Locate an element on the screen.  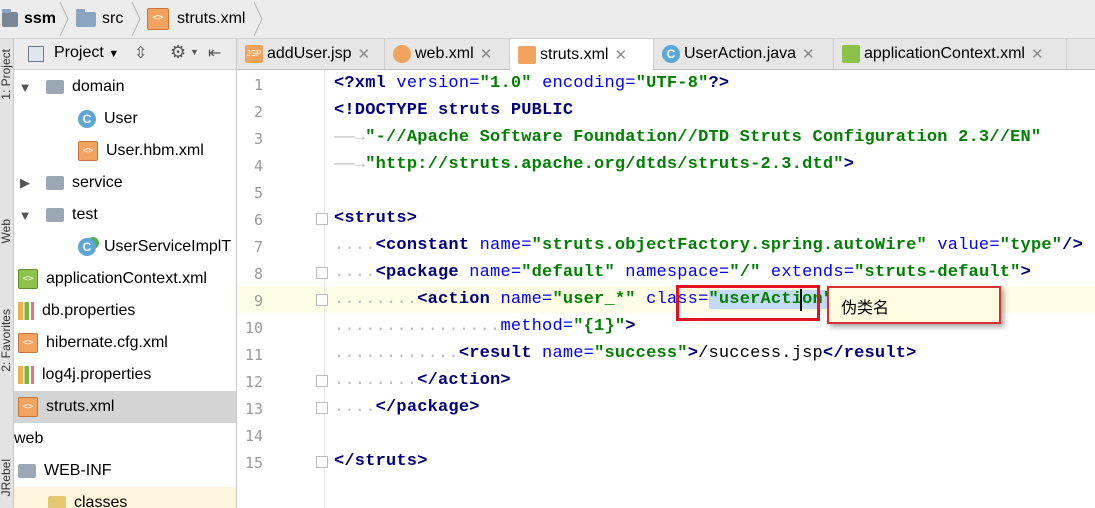
tree-item-web-inf: WEB-INF is located at coordinates (125, 471).